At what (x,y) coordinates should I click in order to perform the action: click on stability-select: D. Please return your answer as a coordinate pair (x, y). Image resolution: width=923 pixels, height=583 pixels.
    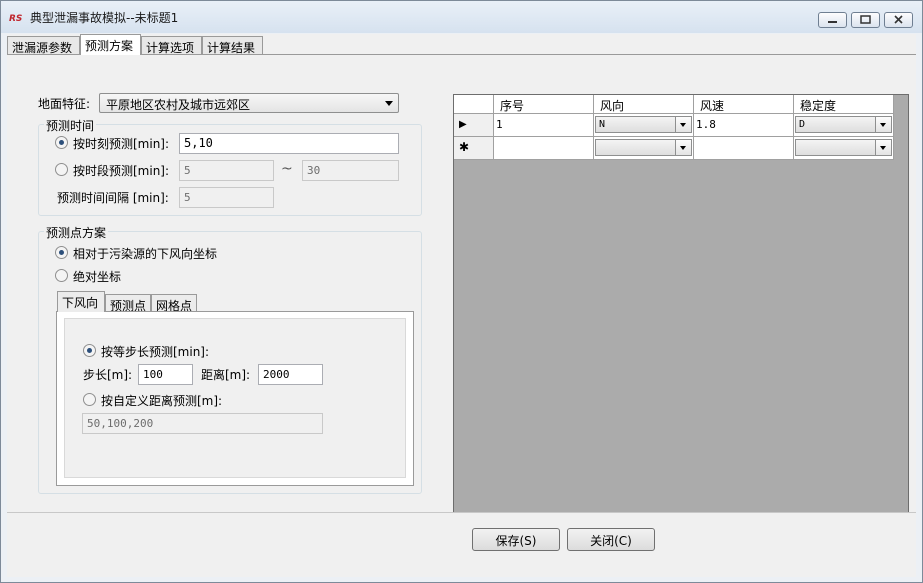
    Looking at the image, I should click on (843, 124).